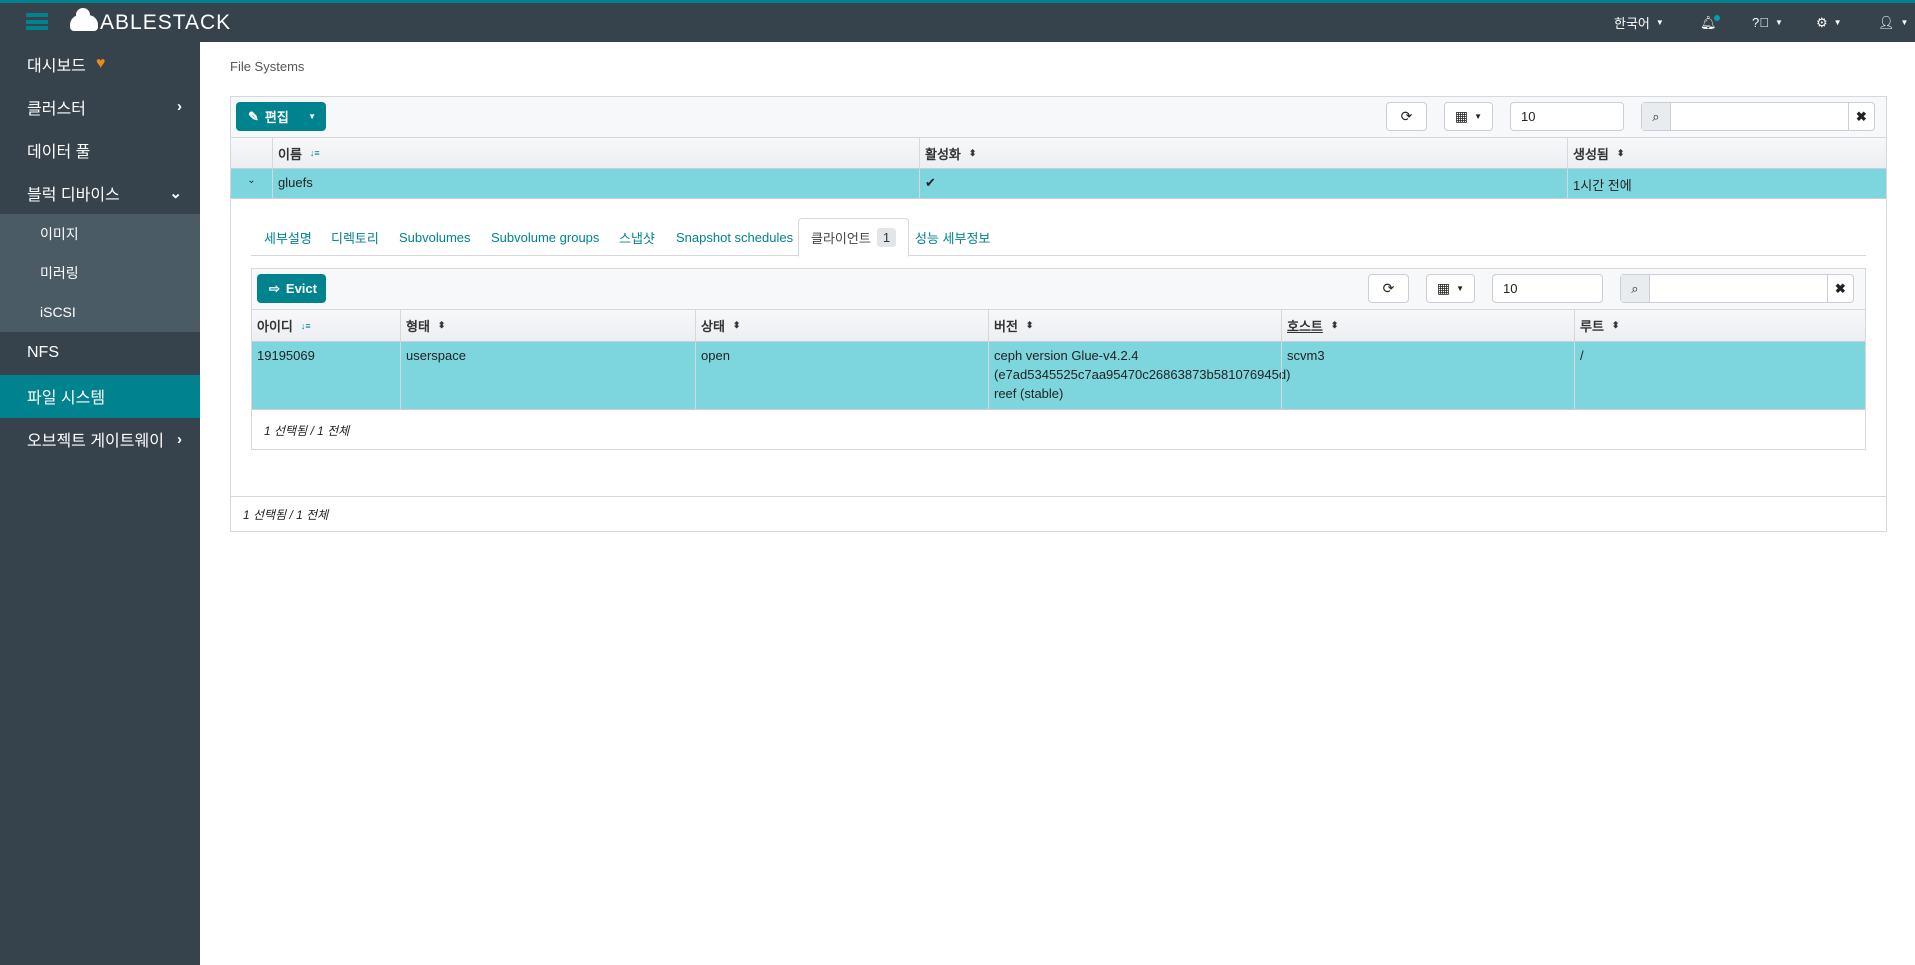 The image size is (1915, 965). I want to click on table-toolbar: ⇨ Evict ⟳ ▦ ▼ 10 ⌕ ✖, so click(1058, 289).